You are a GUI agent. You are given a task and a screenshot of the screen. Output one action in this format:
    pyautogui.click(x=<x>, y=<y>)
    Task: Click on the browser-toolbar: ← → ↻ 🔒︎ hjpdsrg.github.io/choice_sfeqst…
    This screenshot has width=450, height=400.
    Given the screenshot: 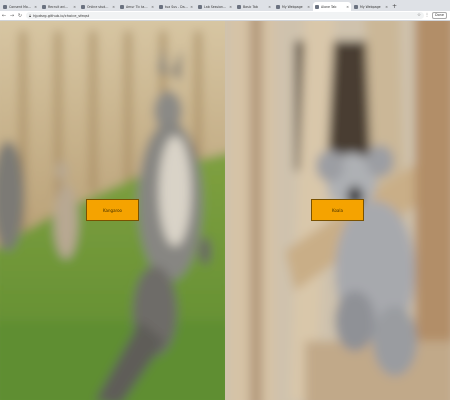 What is the action you would take?
    pyautogui.click(x=225, y=16)
    